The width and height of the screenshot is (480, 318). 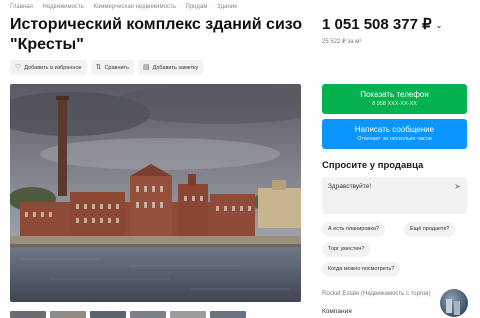 I want to click on ask-seller-heading: Спросите у продавца, so click(x=373, y=165).